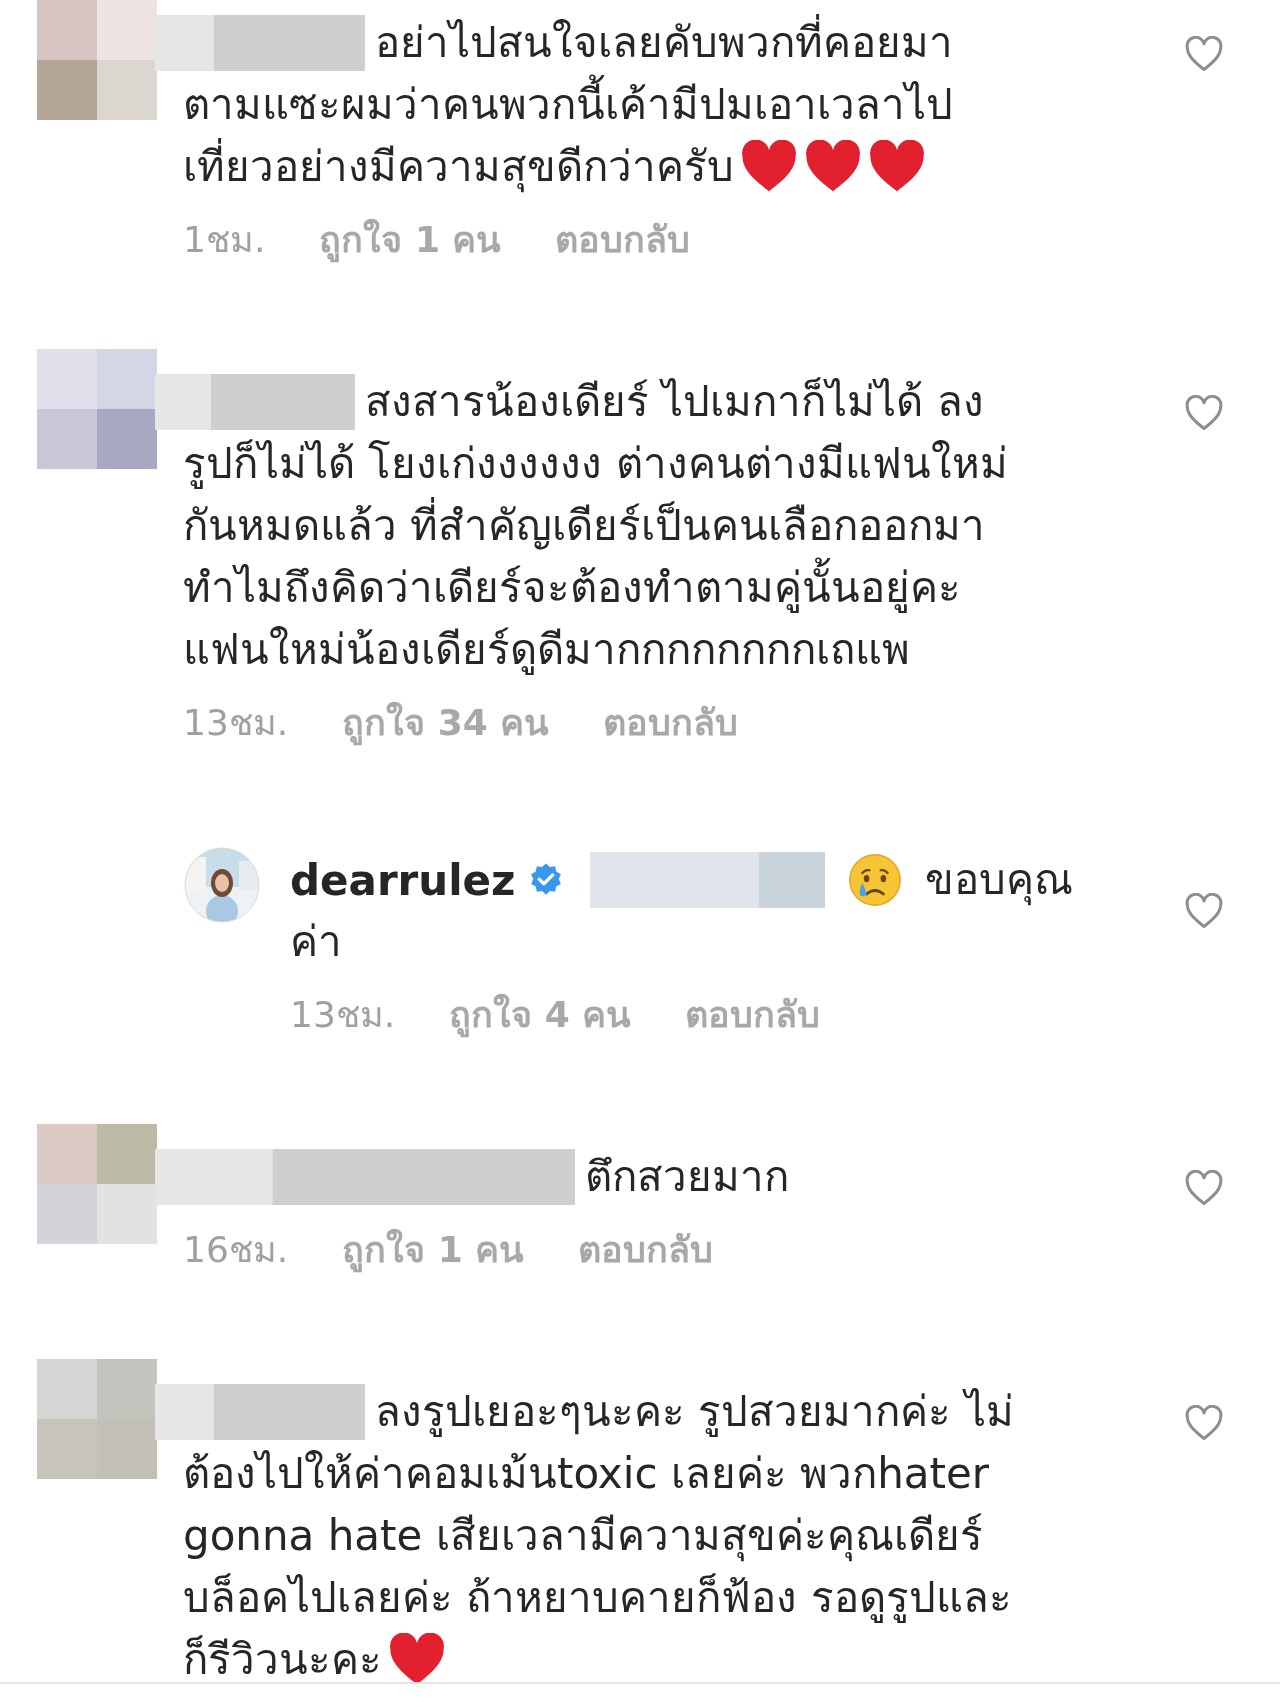  Describe the element at coordinates (236, 1249) in the screenshot. I see `comment-time: 16ชม.` at that location.